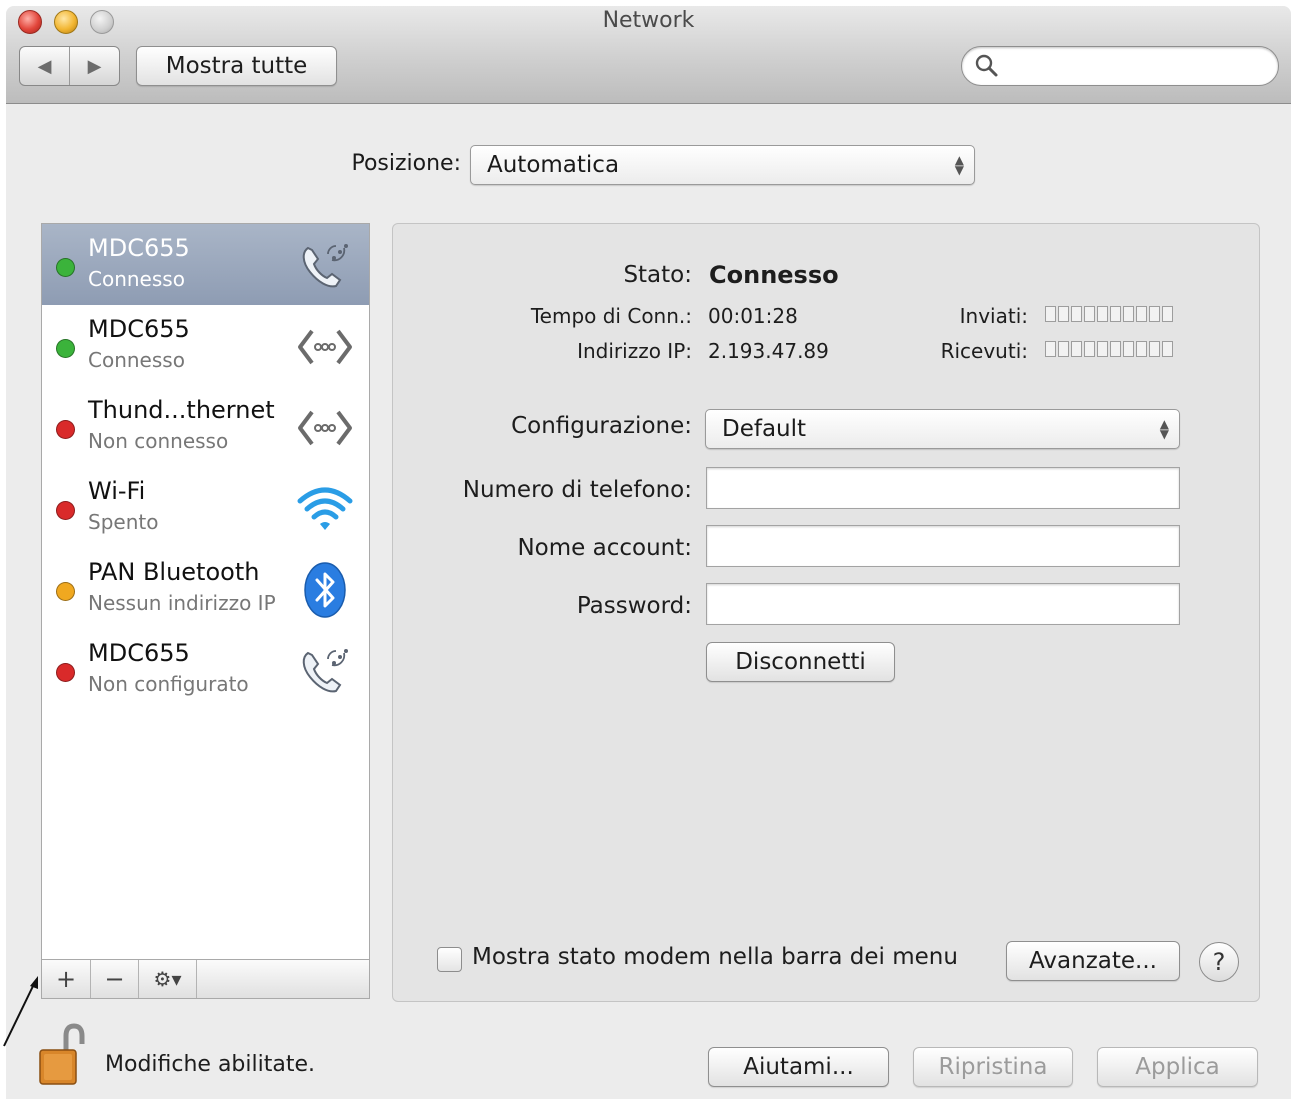 This screenshot has height=1099, width=1291. Describe the element at coordinates (210, 1064) in the screenshot. I see `lock-status-text: Modifiche abilitate.` at that location.